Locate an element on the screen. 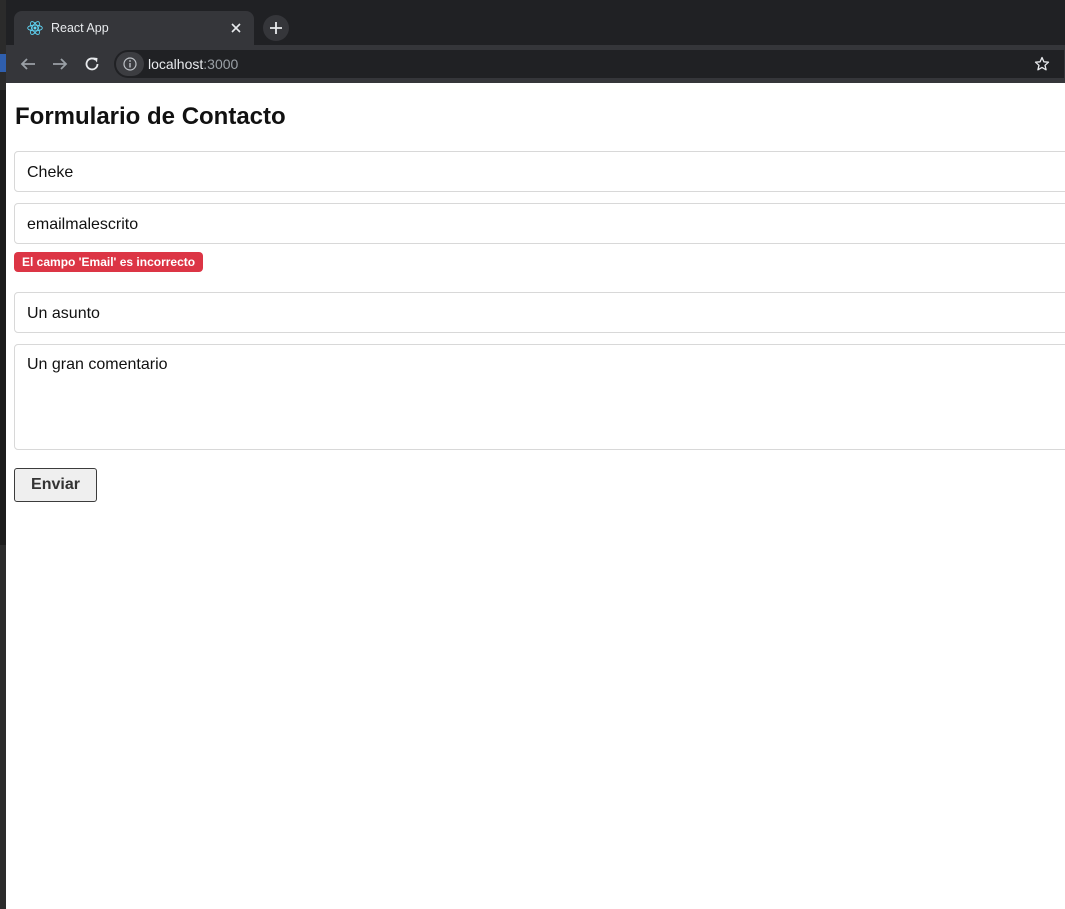 This screenshot has width=1065, height=909. background-window-panel is located at coordinates (3, 317).